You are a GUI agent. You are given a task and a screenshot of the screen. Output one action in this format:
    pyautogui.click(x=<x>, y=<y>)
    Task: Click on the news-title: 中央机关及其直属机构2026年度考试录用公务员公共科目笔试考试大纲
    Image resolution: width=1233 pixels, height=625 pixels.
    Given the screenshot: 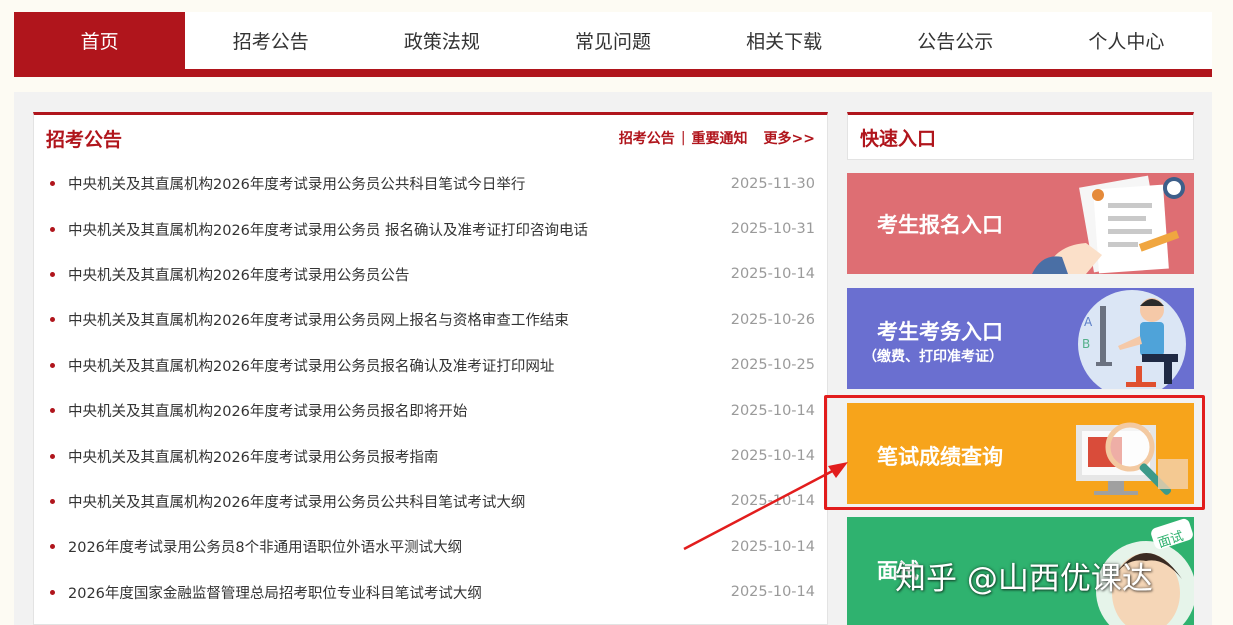 What is the action you would take?
    pyautogui.click(x=396, y=501)
    